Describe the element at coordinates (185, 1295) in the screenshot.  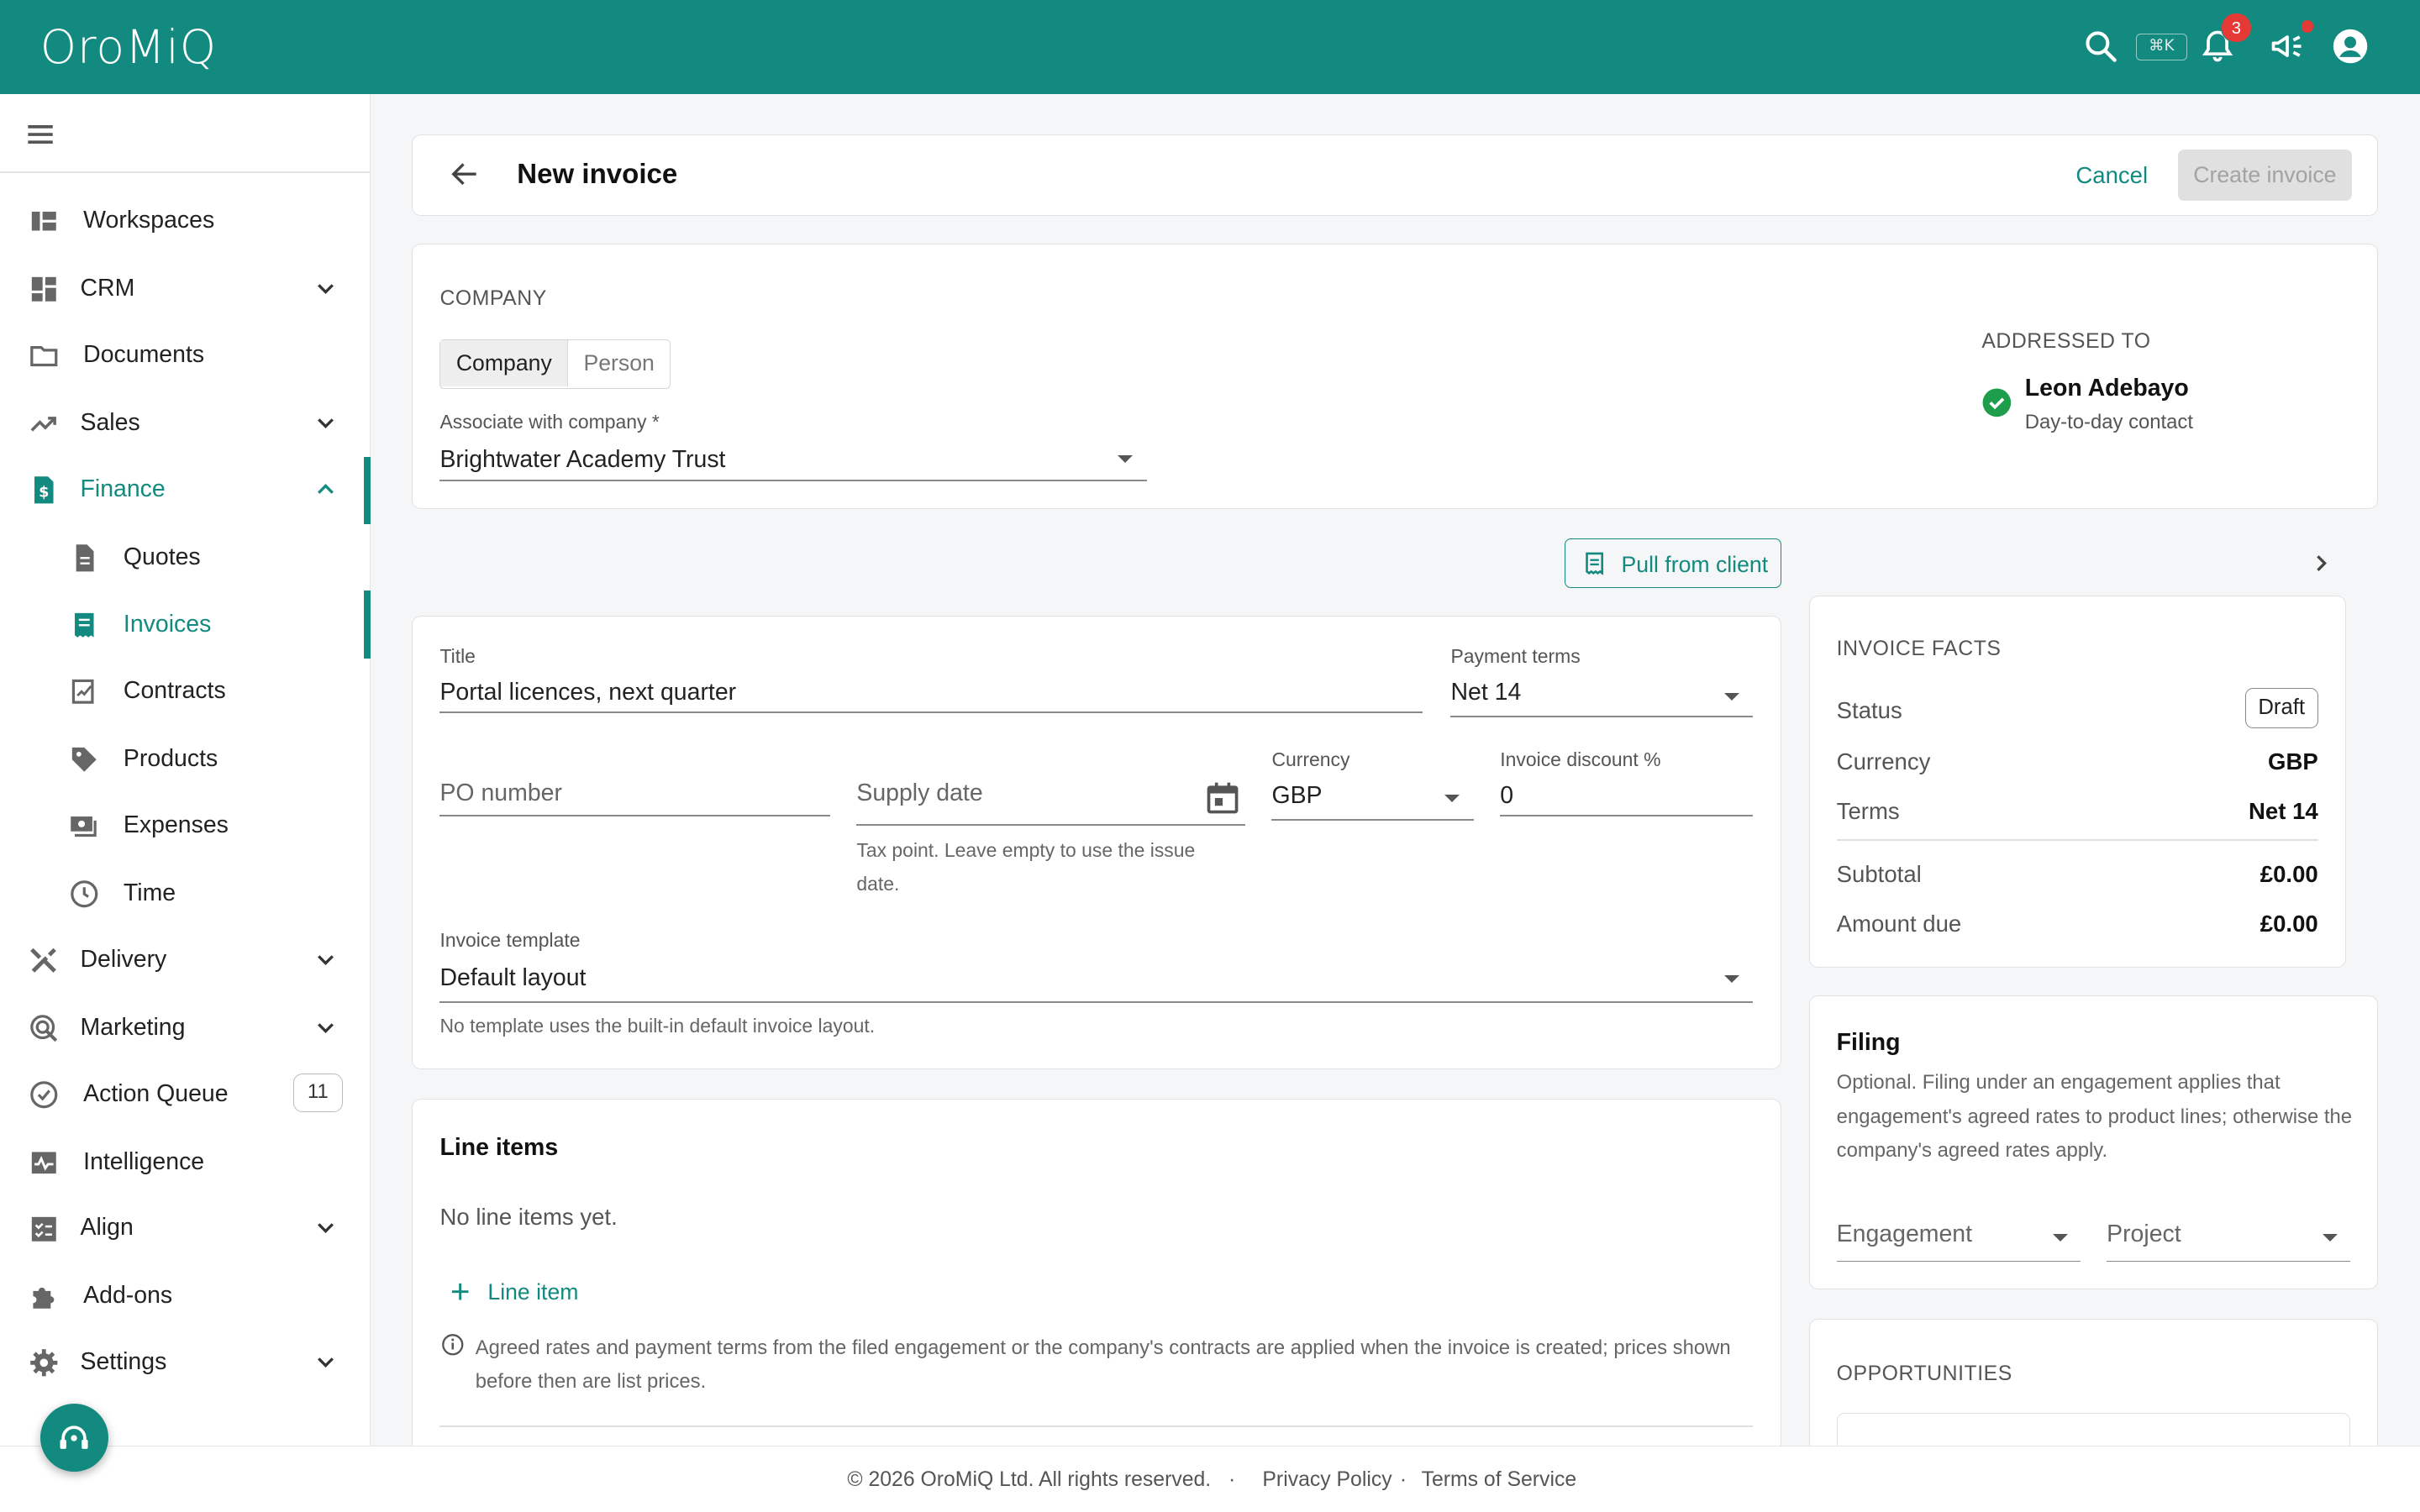
I see `sidebar-item-add-ons: Add-ons` at that location.